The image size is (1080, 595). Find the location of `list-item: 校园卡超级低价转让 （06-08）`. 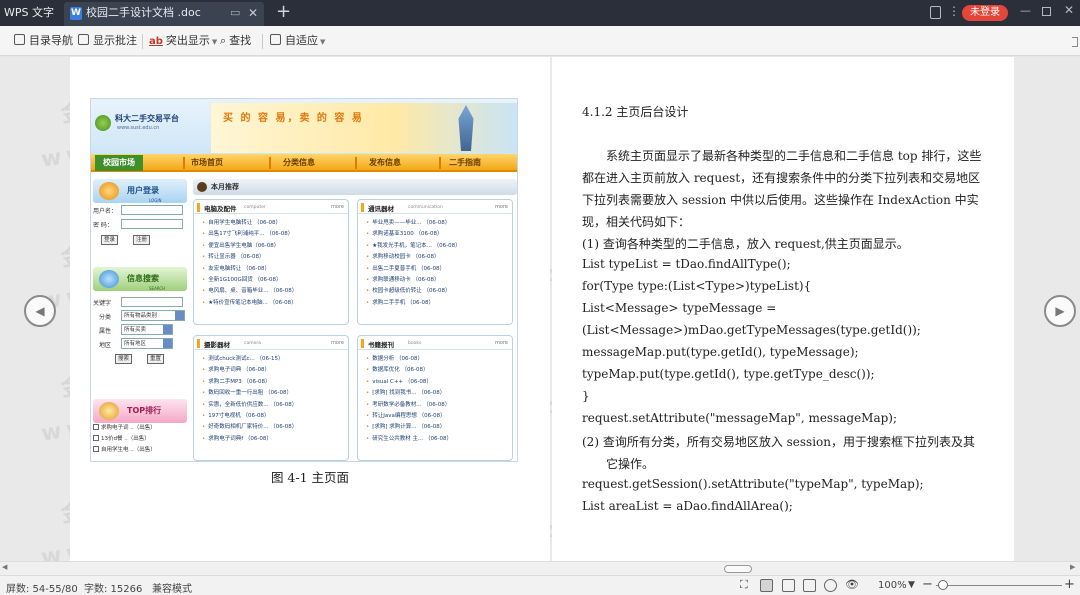

list-item: 校园卡超级低价转让 （06-08） is located at coordinates (439, 291).